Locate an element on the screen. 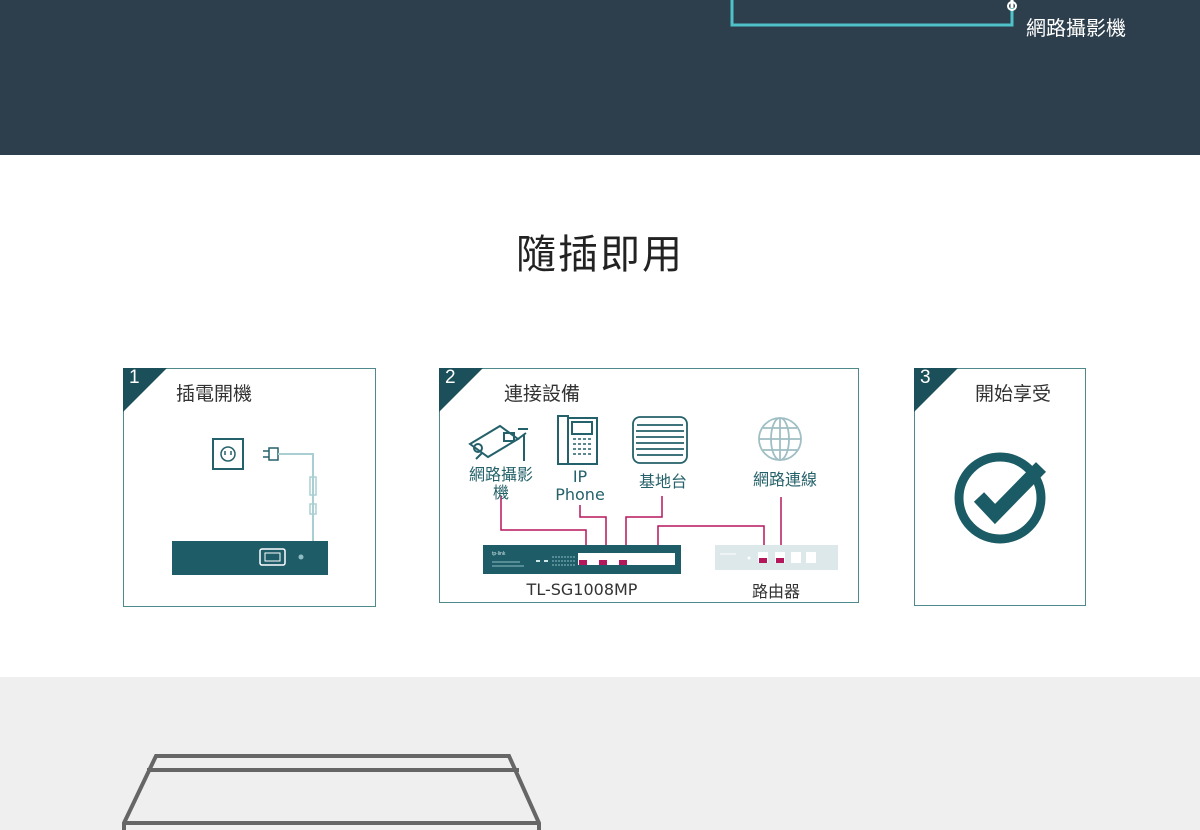 This screenshot has width=1200, height=830. router-icon is located at coordinates (776, 557).